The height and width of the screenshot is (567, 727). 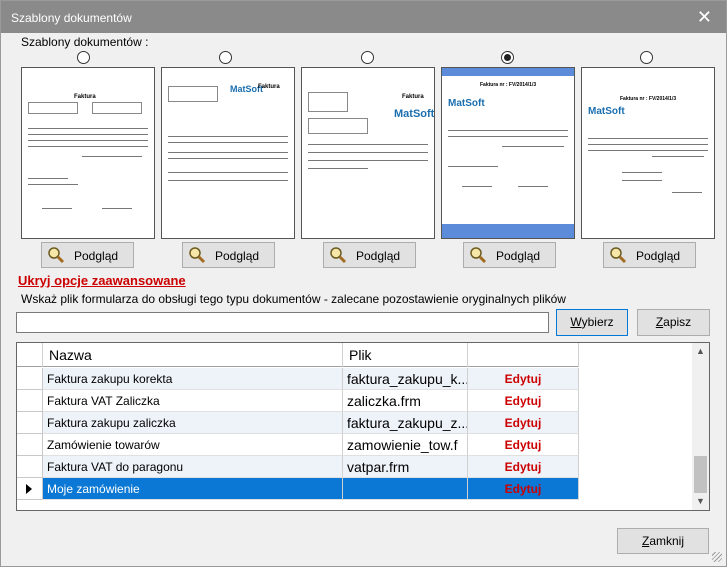 What do you see at coordinates (193, 379) in the screenshot?
I see `row-name: Faktura zakupu korekta` at bounding box center [193, 379].